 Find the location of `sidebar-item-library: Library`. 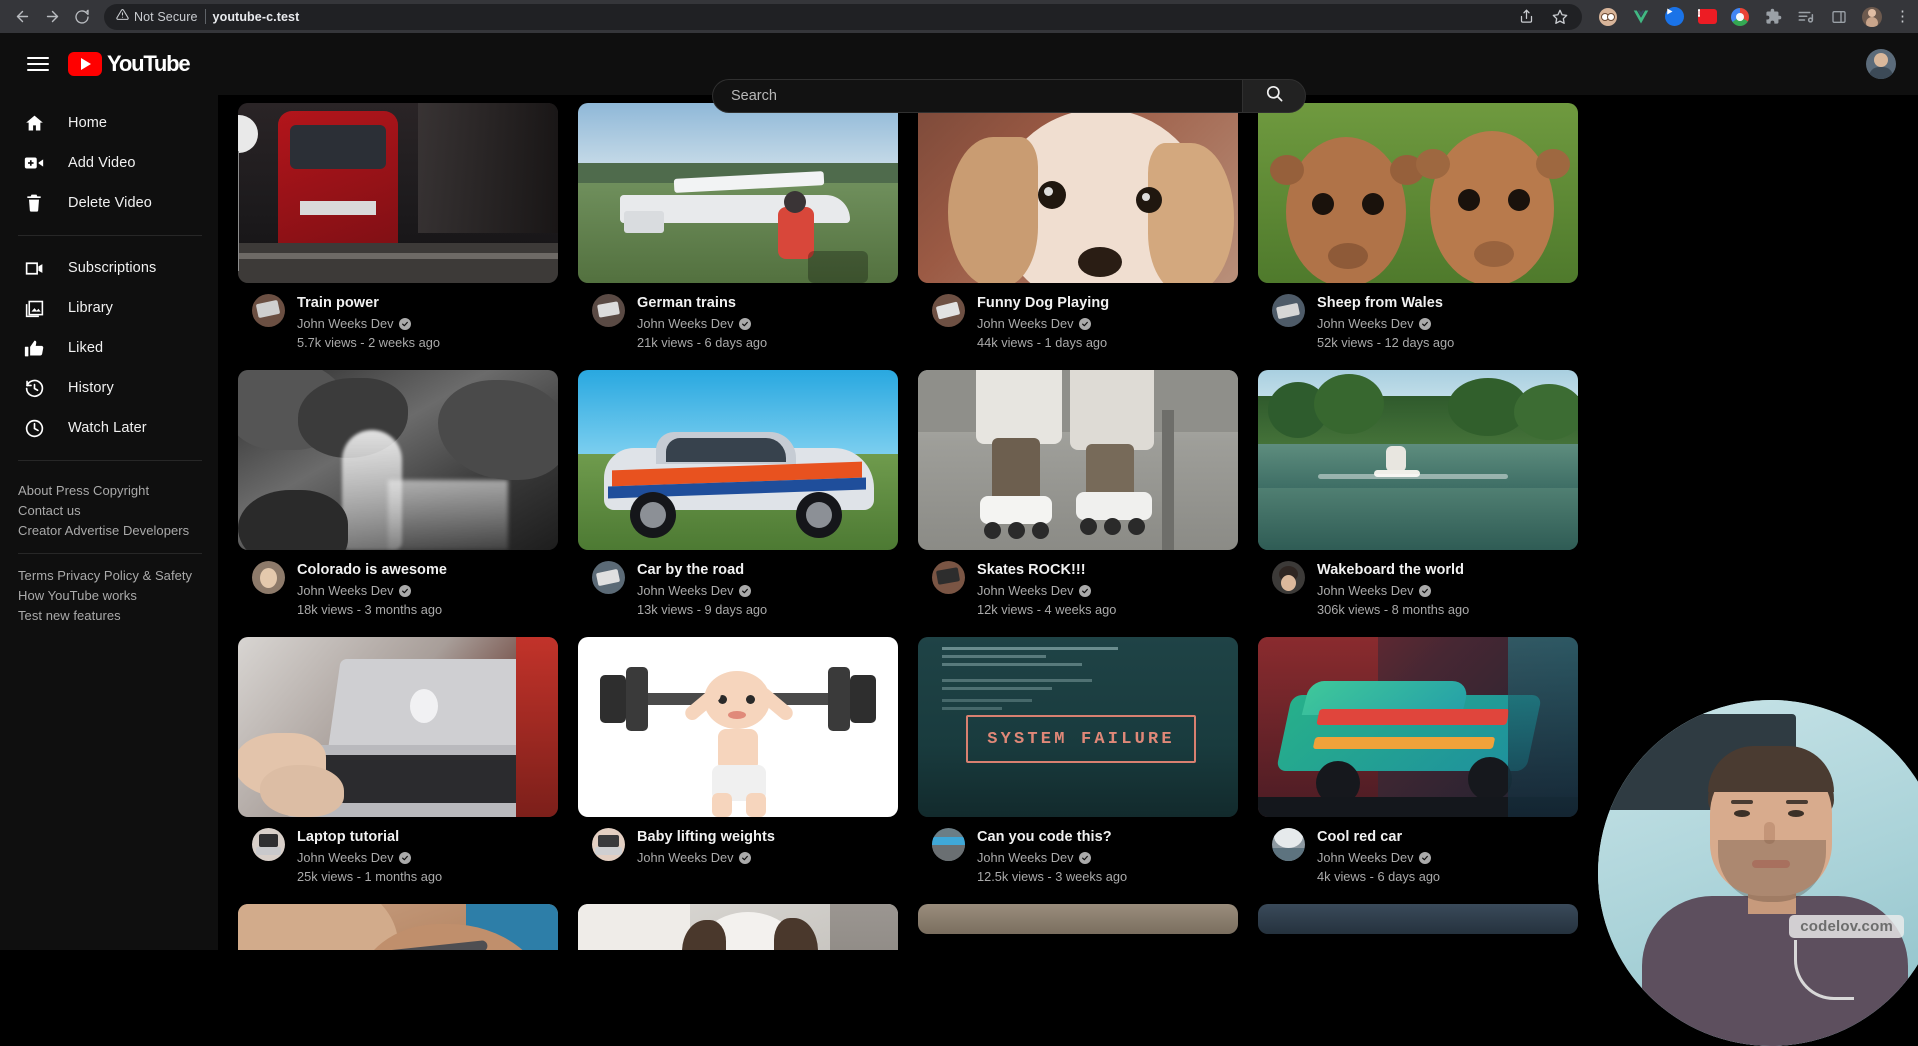

sidebar-item-library: Library is located at coordinates (109, 308).